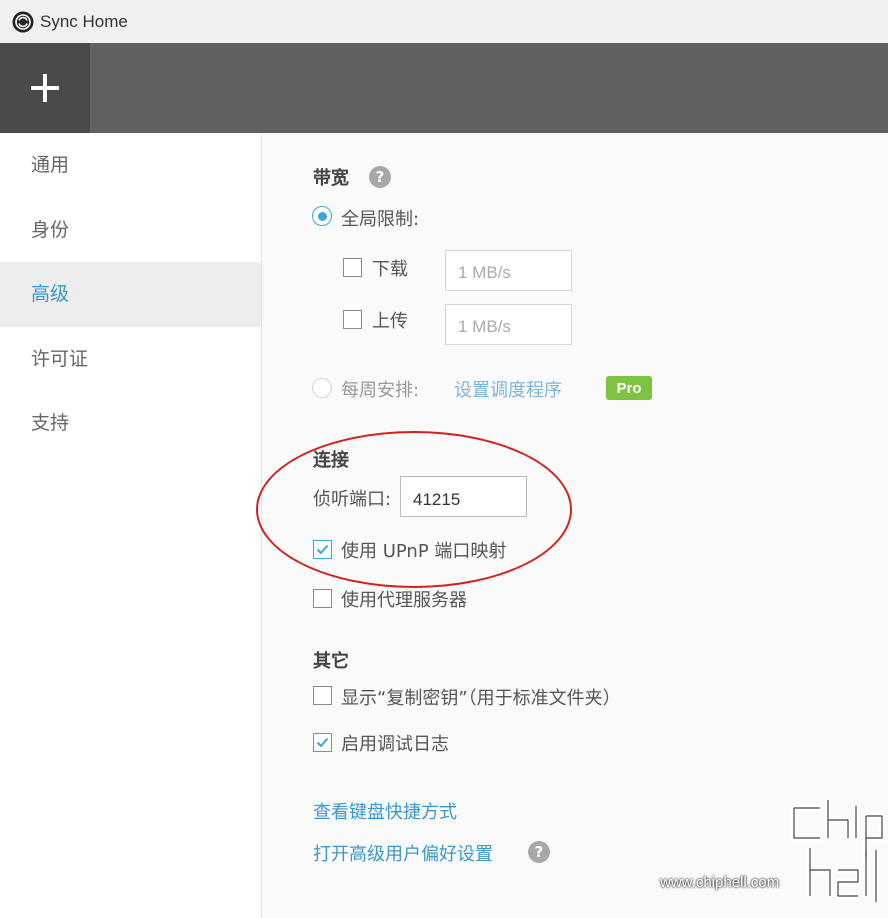 The height and width of the screenshot is (918, 888). Describe the element at coordinates (130, 230) in the screenshot. I see `sidebar-item-identity: 身份` at that location.